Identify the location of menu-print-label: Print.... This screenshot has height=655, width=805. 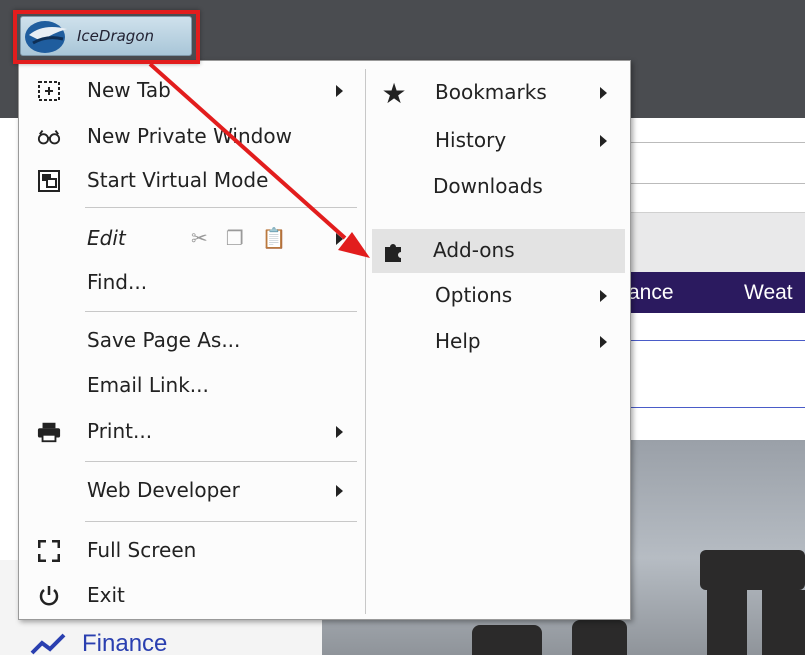
(120, 431).